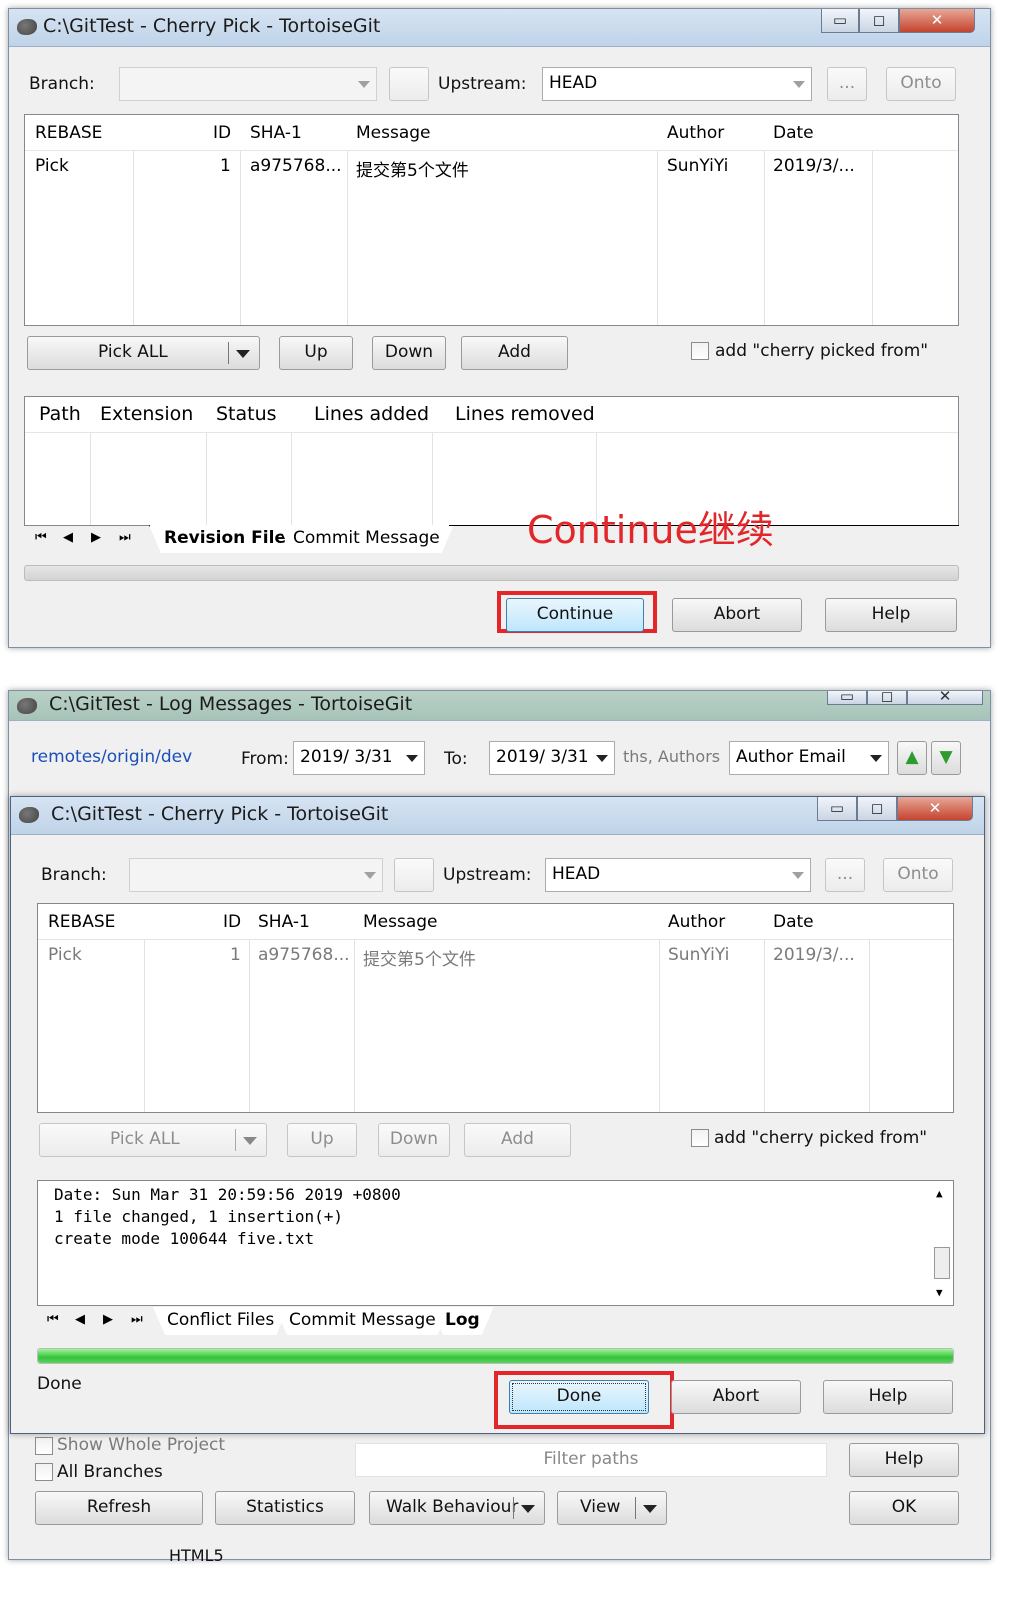 The height and width of the screenshot is (1606, 1020). Describe the element at coordinates (946, 758) in the screenshot. I see `nav-down-button: ▼` at that location.